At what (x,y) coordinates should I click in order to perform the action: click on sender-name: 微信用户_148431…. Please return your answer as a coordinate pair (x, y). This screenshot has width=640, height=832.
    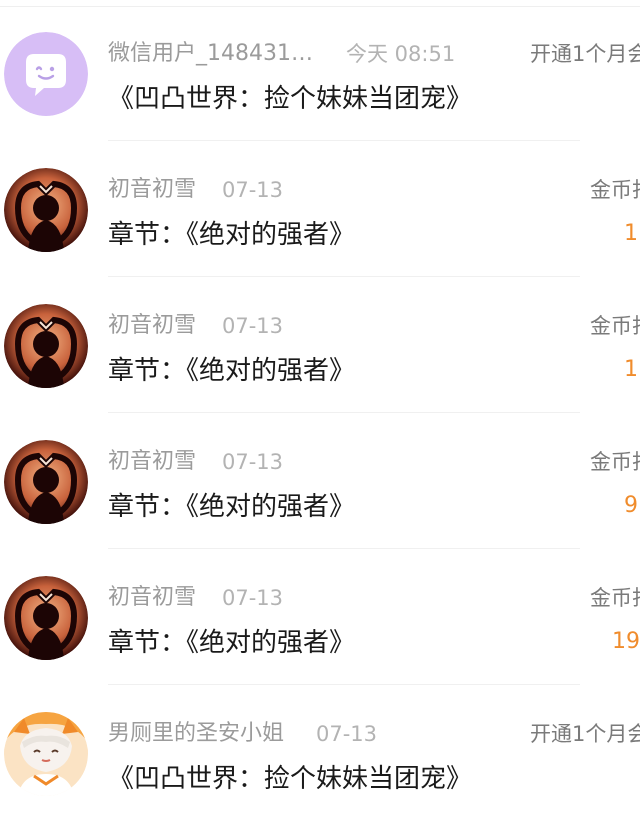
    Looking at the image, I should click on (210, 54).